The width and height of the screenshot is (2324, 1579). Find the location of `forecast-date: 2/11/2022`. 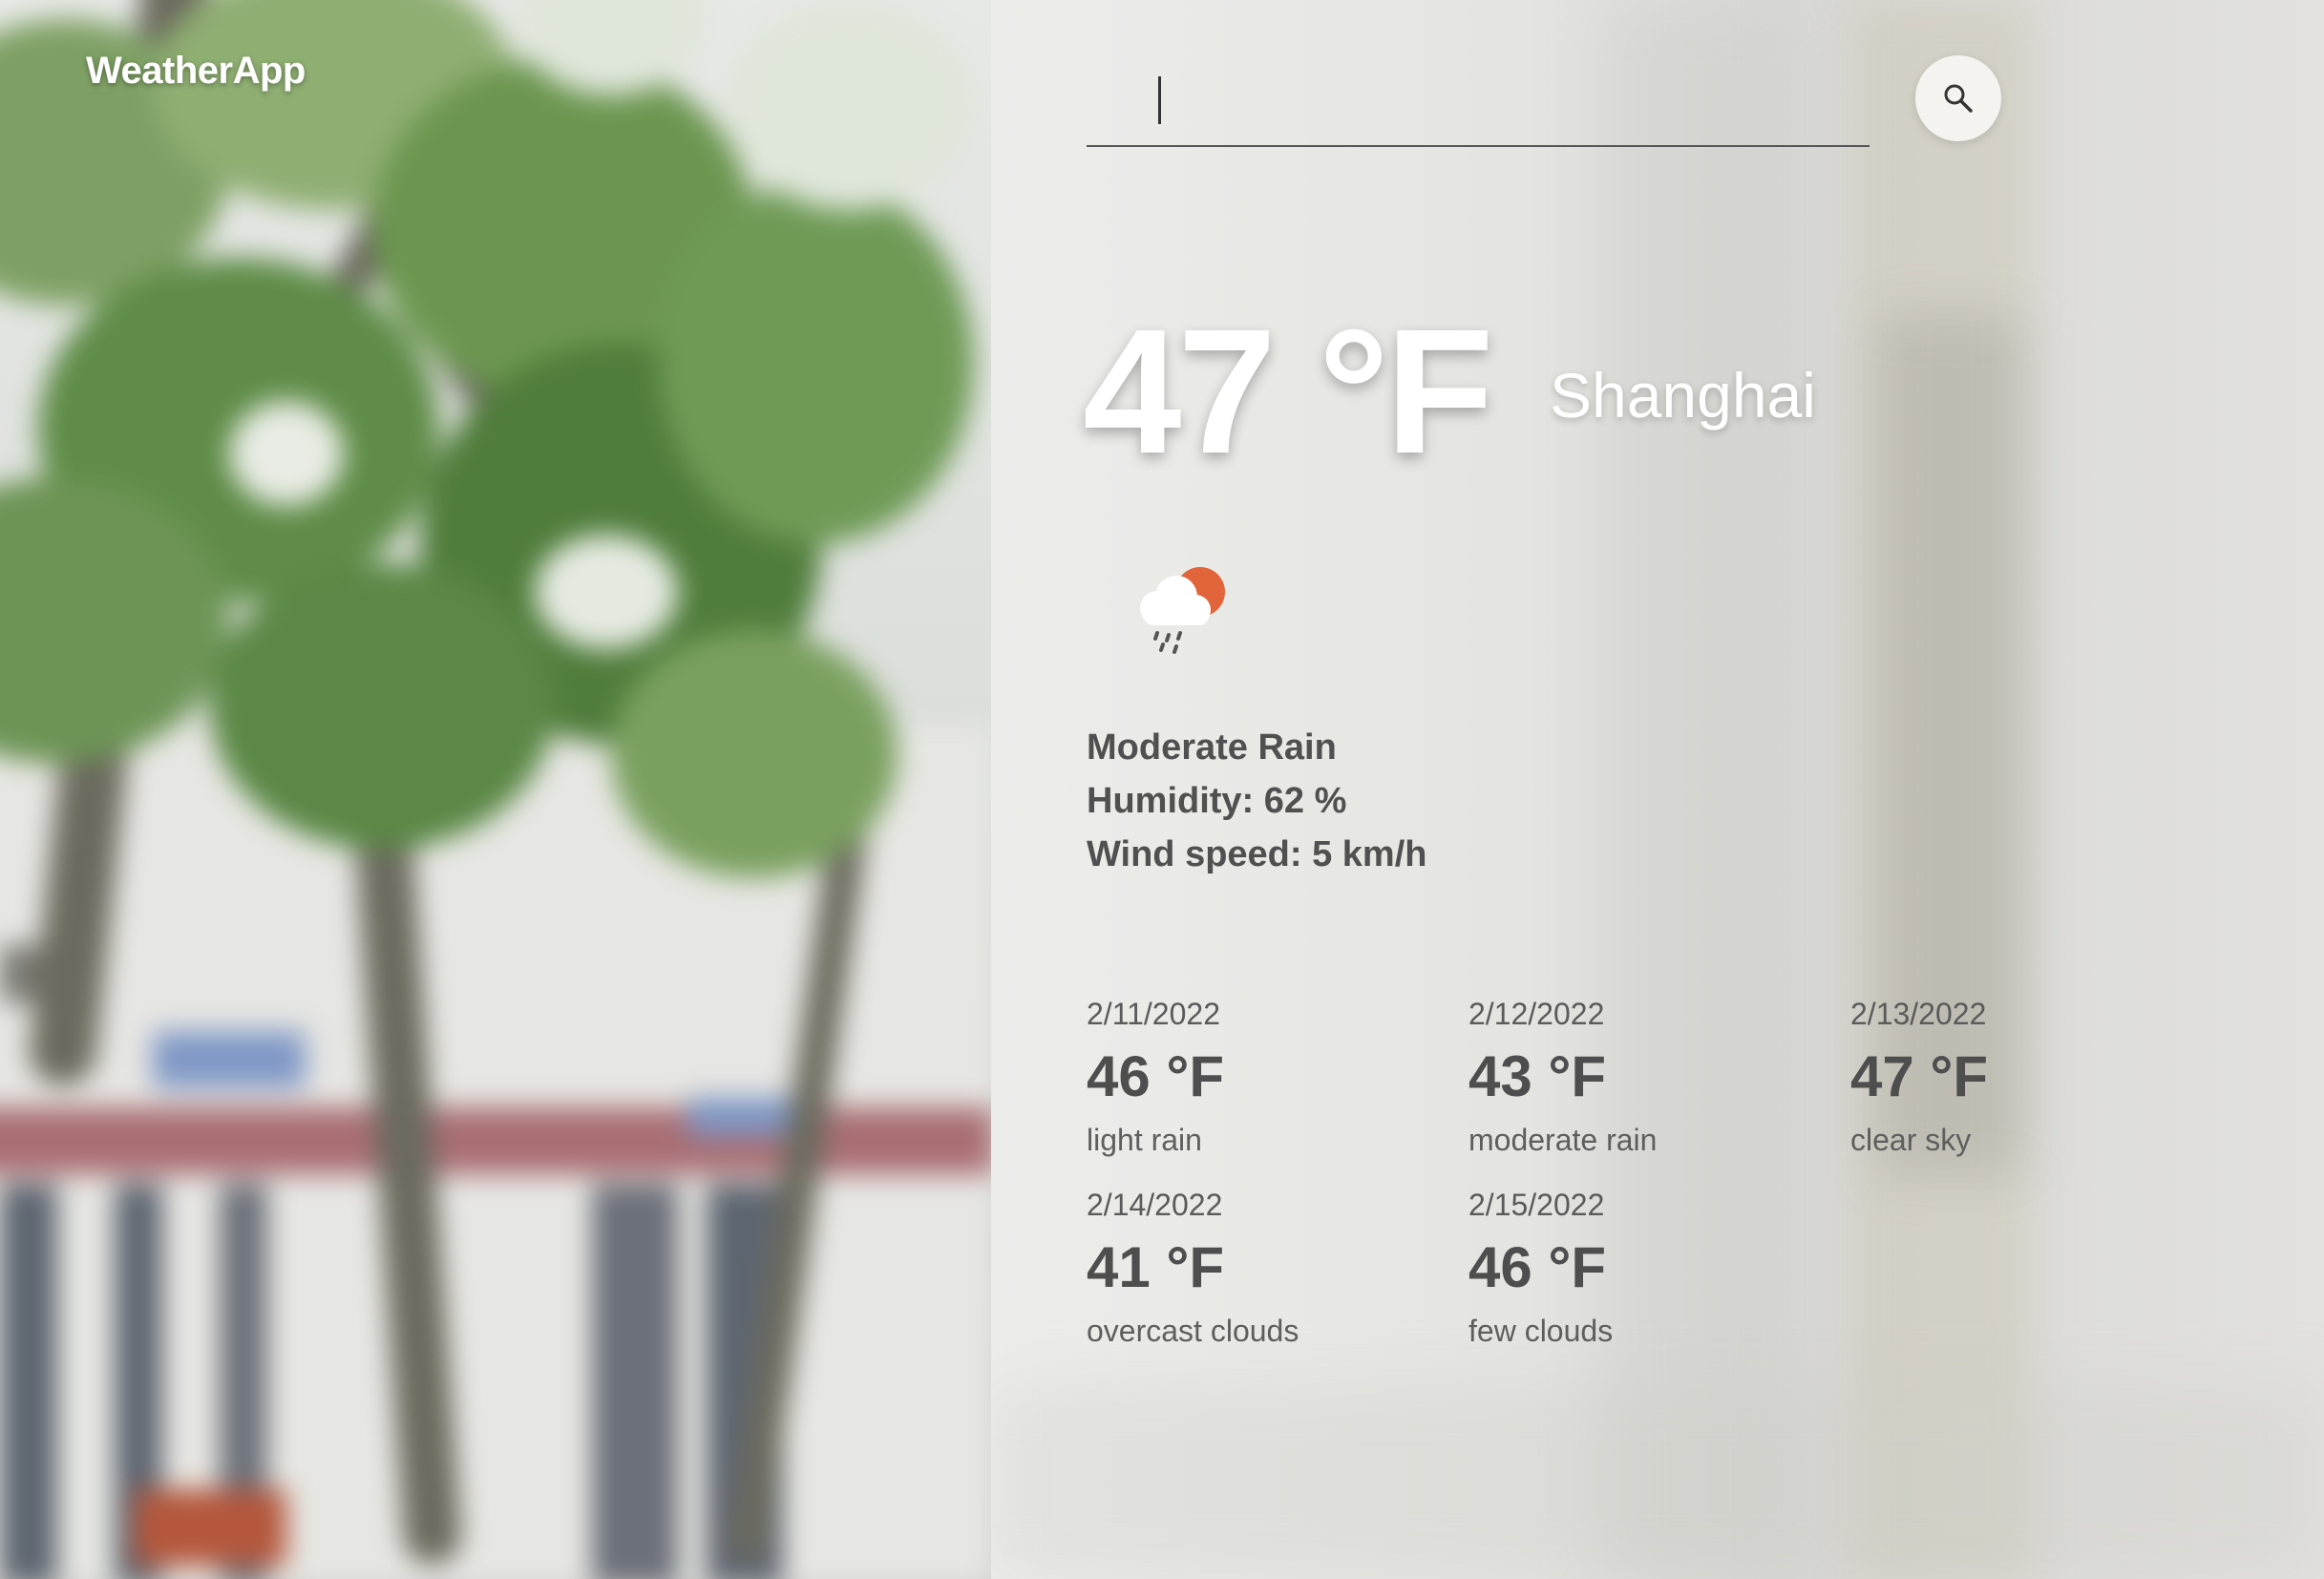

forecast-date: 2/11/2022 is located at coordinates (1153, 1014).